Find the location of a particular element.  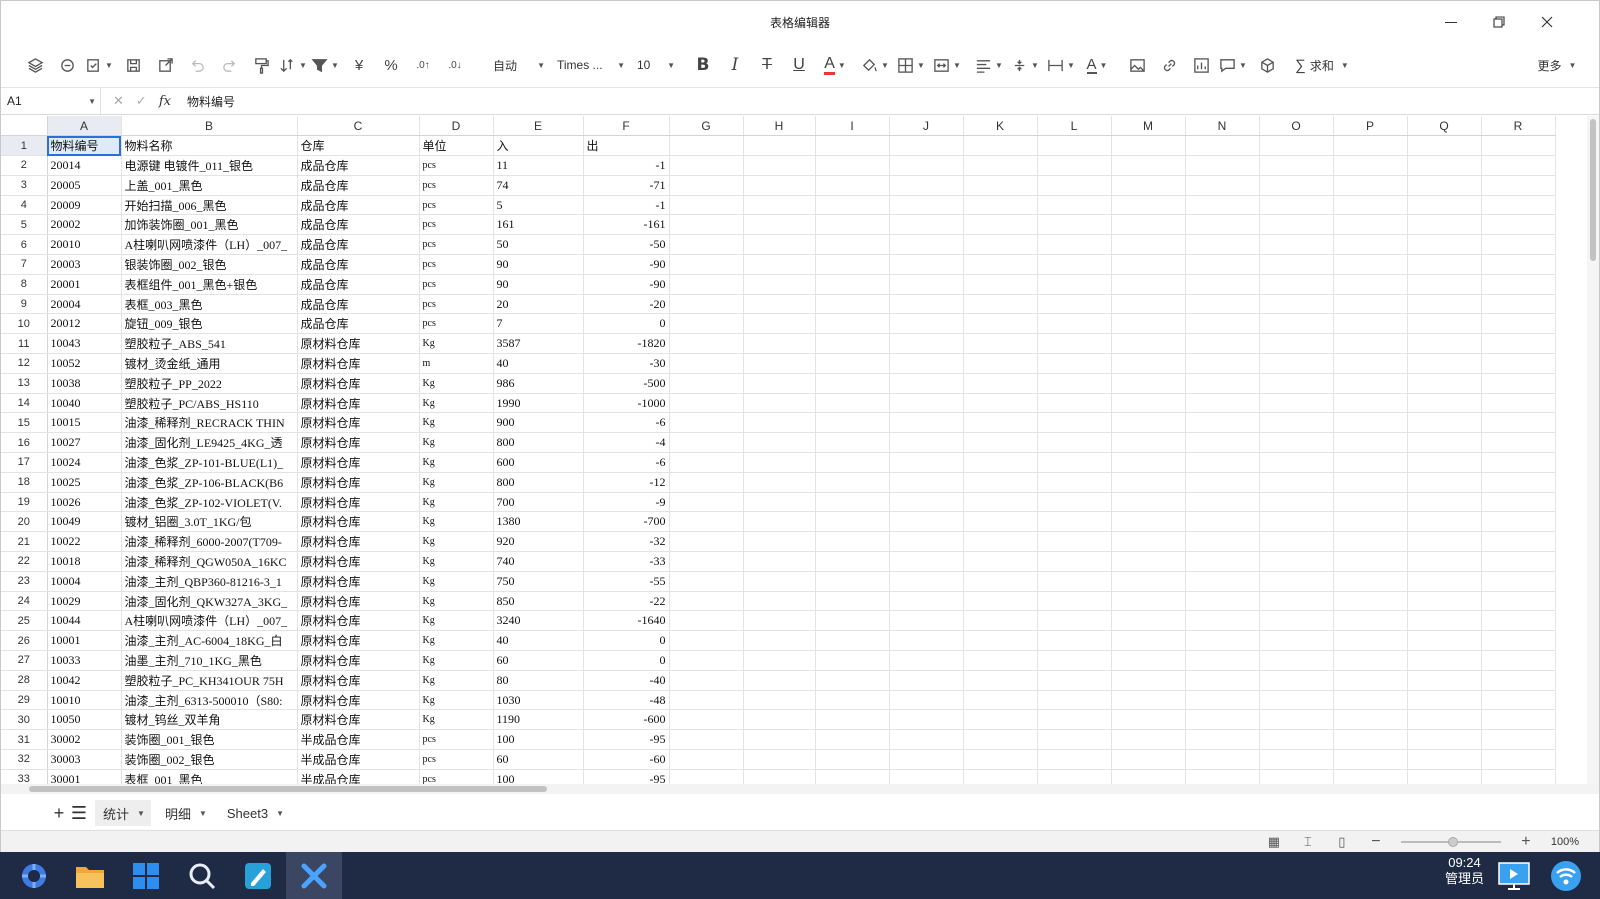

sheet-tab-3: Sheet3 ▼ is located at coordinates (254, 813).